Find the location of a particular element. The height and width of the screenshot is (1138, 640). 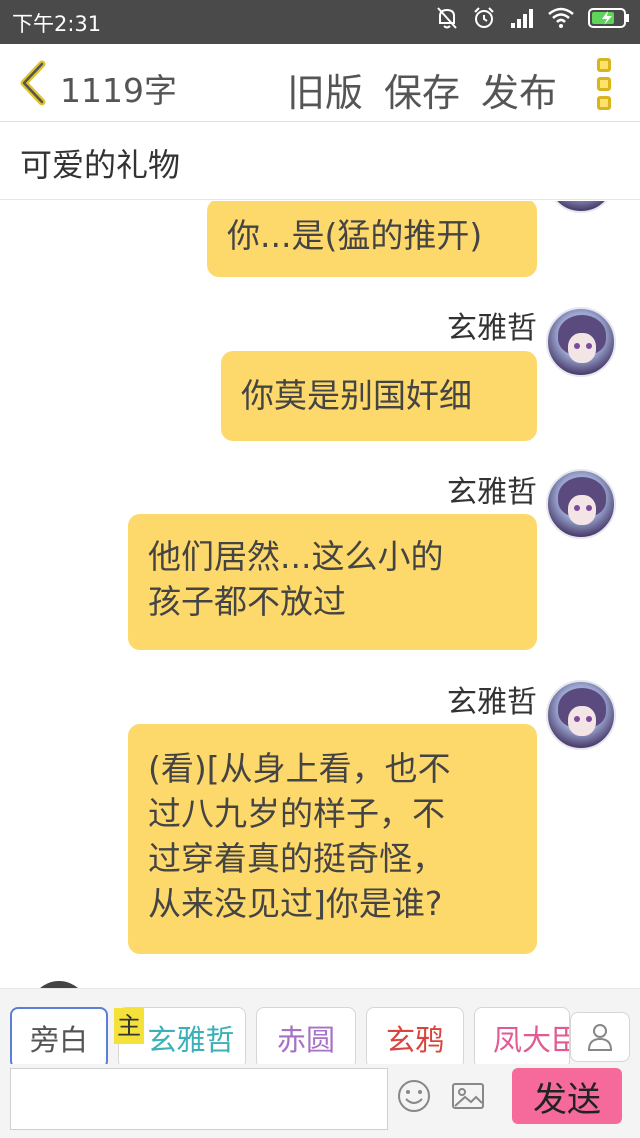

message-text: 你莫是别国奸细 is located at coordinates (356, 395).